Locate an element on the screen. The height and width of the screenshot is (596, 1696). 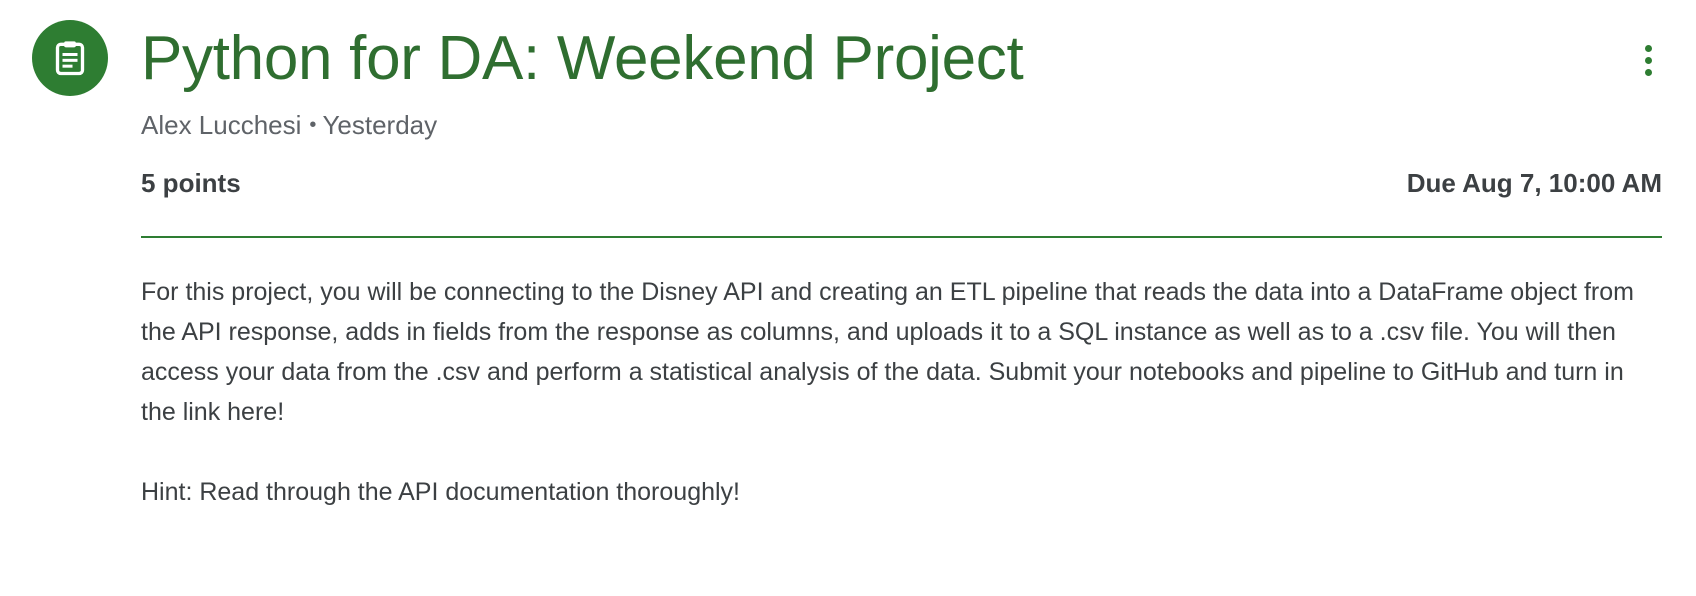
points-label: 5 points is located at coordinates (191, 183).